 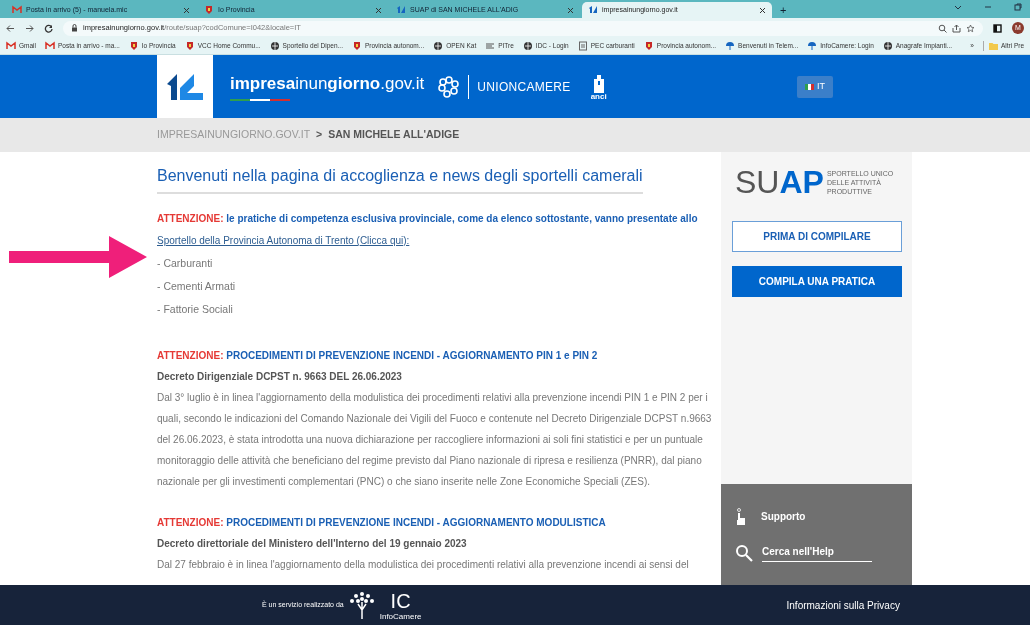 What do you see at coordinates (400, 616) in the screenshot?
I see `ic-logo-subtitle: InfoCamere` at bounding box center [400, 616].